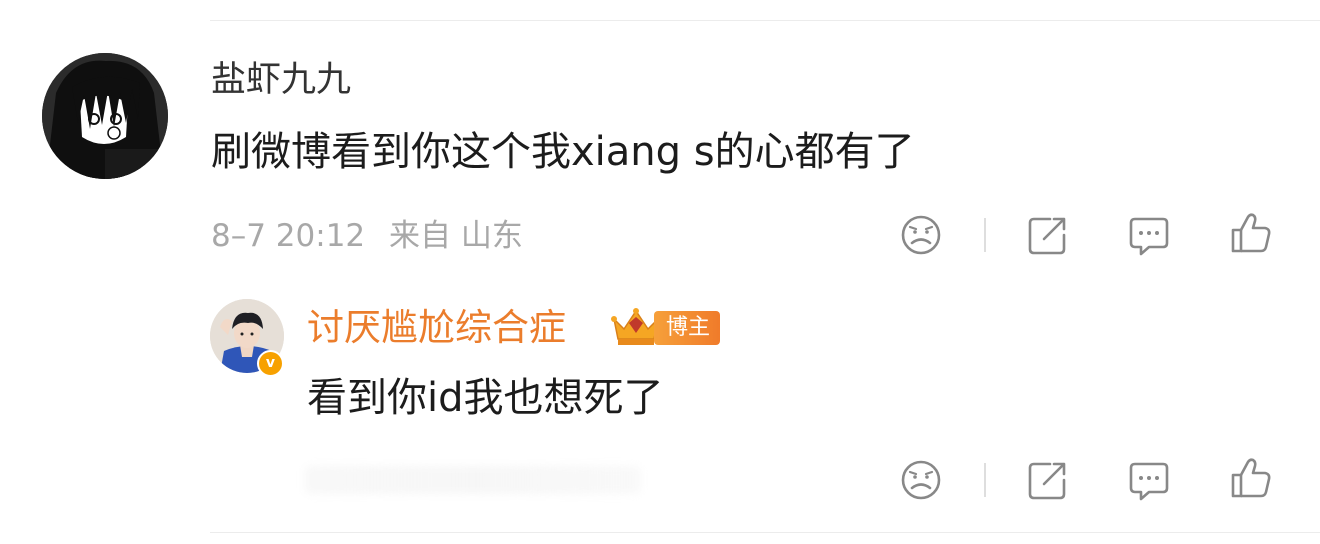  Describe the element at coordinates (105, 116) in the screenshot. I see `avatar` at that location.